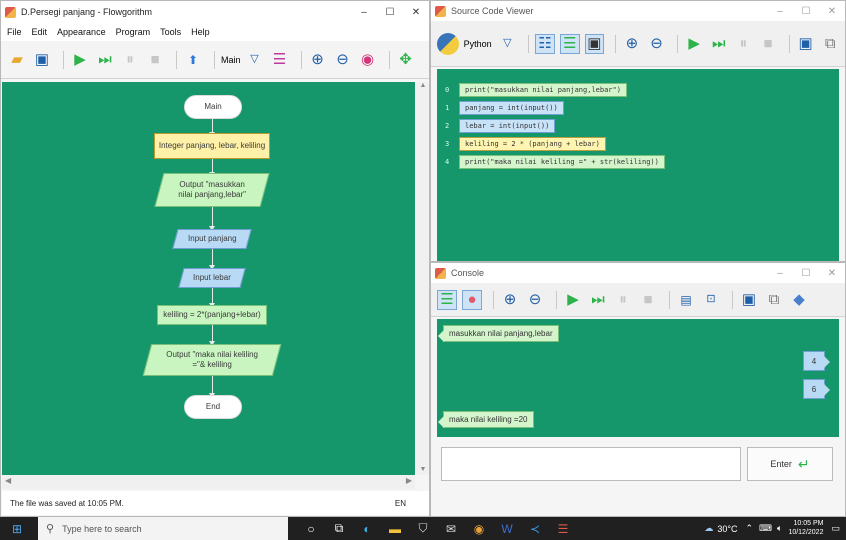  What do you see at coordinates (368, 60) in the screenshot?
I see `color-palette-icon: ◉` at bounding box center [368, 60].